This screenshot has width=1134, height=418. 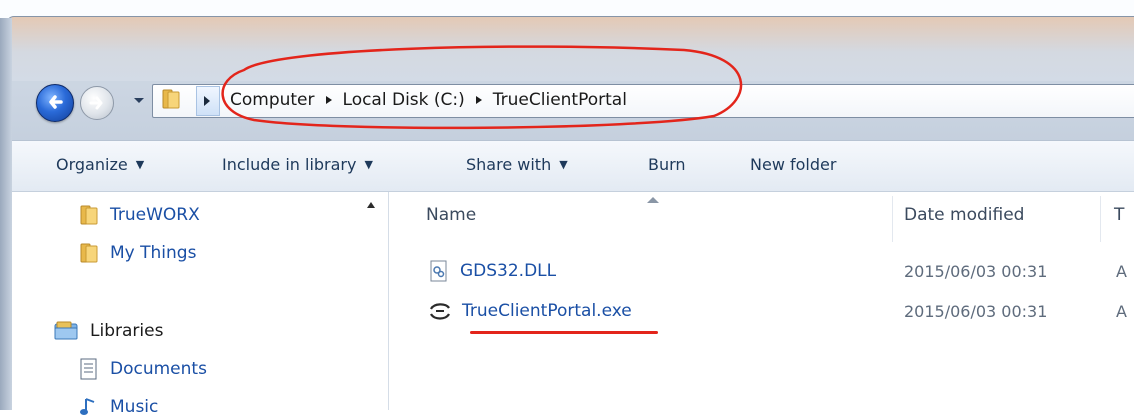 What do you see at coordinates (653, 200) in the screenshot?
I see `sort-ascending-icon` at bounding box center [653, 200].